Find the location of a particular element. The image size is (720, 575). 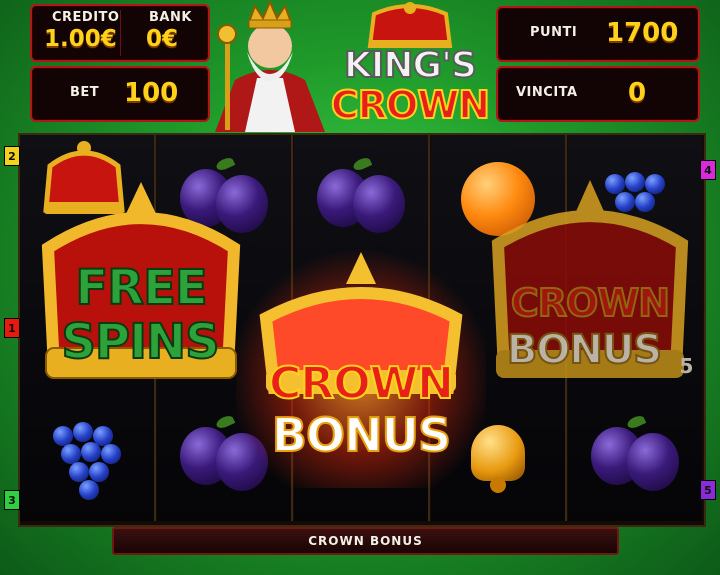

crown-bonus-center-text-1: CROWN is located at coordinates (361, 383).